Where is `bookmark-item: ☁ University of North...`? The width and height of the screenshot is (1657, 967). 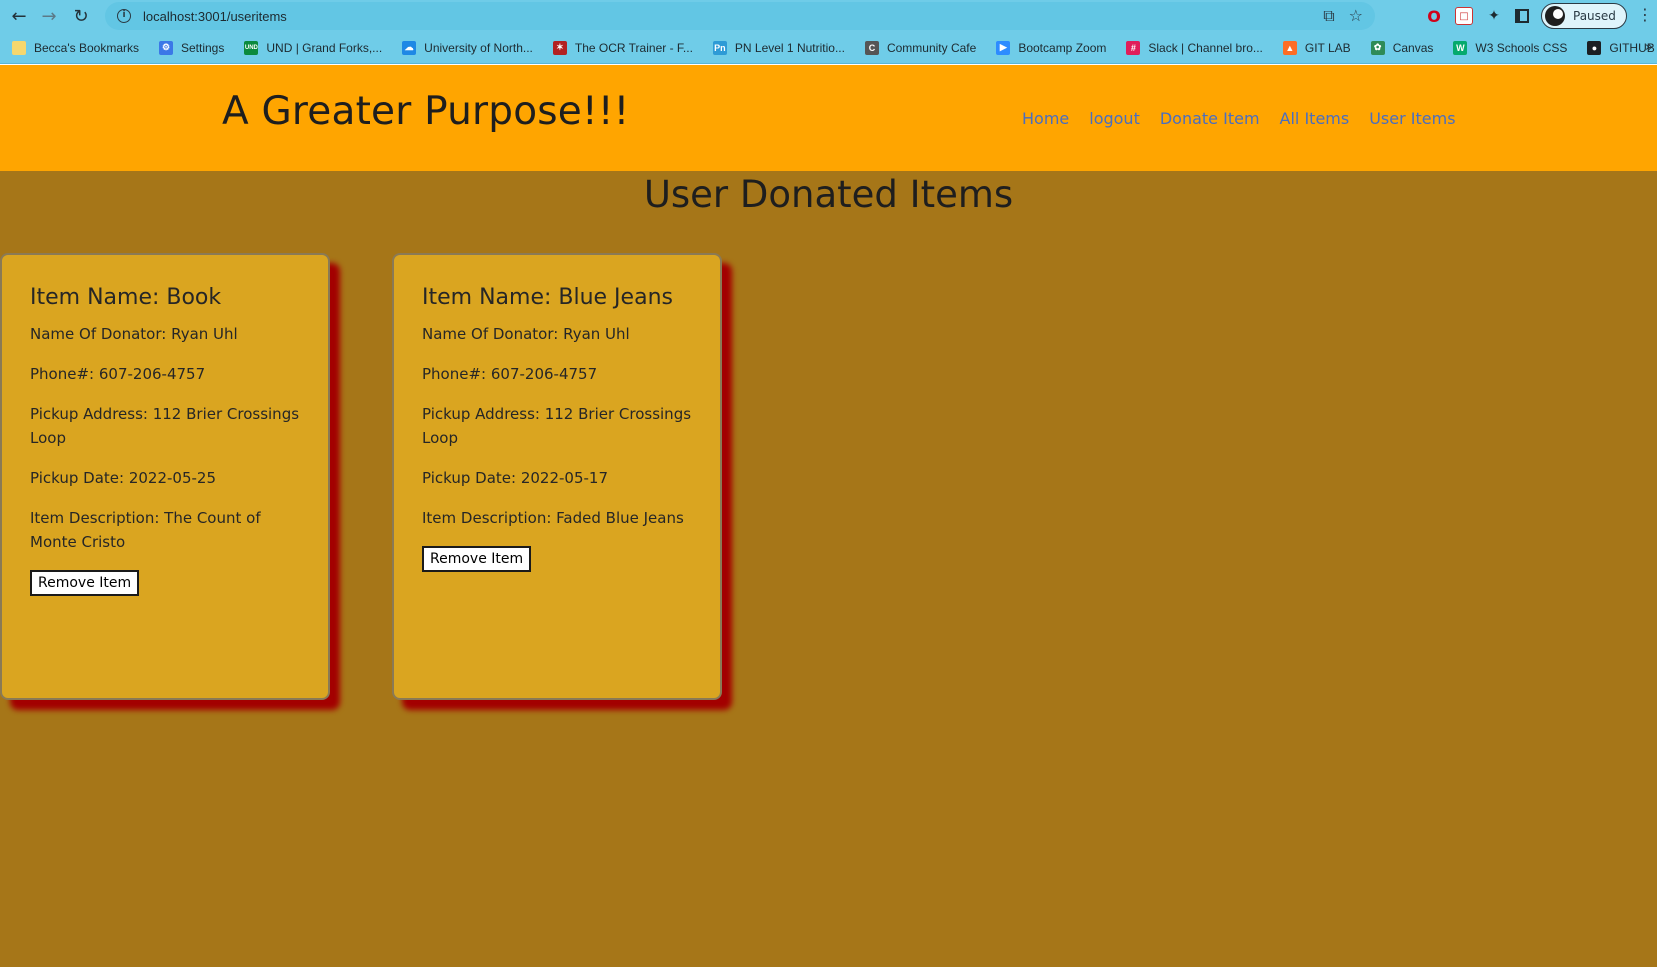 bookmark-item: ☁ University of North... is located at coordinates (467, 47).